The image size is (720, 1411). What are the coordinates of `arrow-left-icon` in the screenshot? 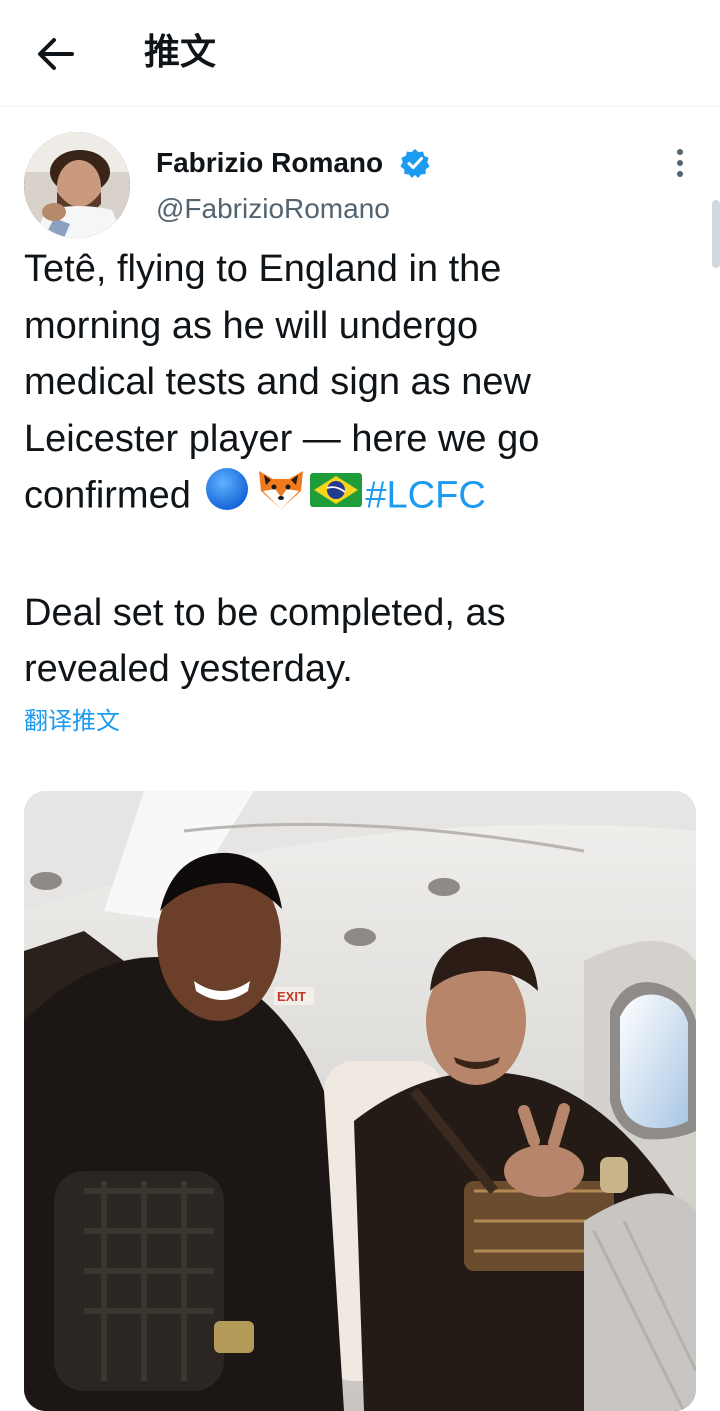 It's located at (56, 54).